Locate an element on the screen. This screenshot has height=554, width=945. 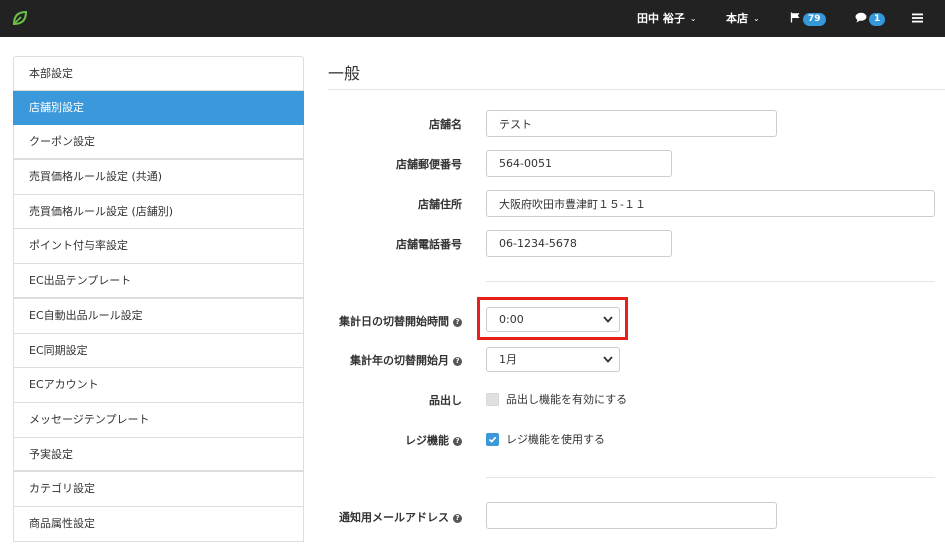
picking-checkbox-row: 品出し機能を有効にする is located at coordinates (556, 399).